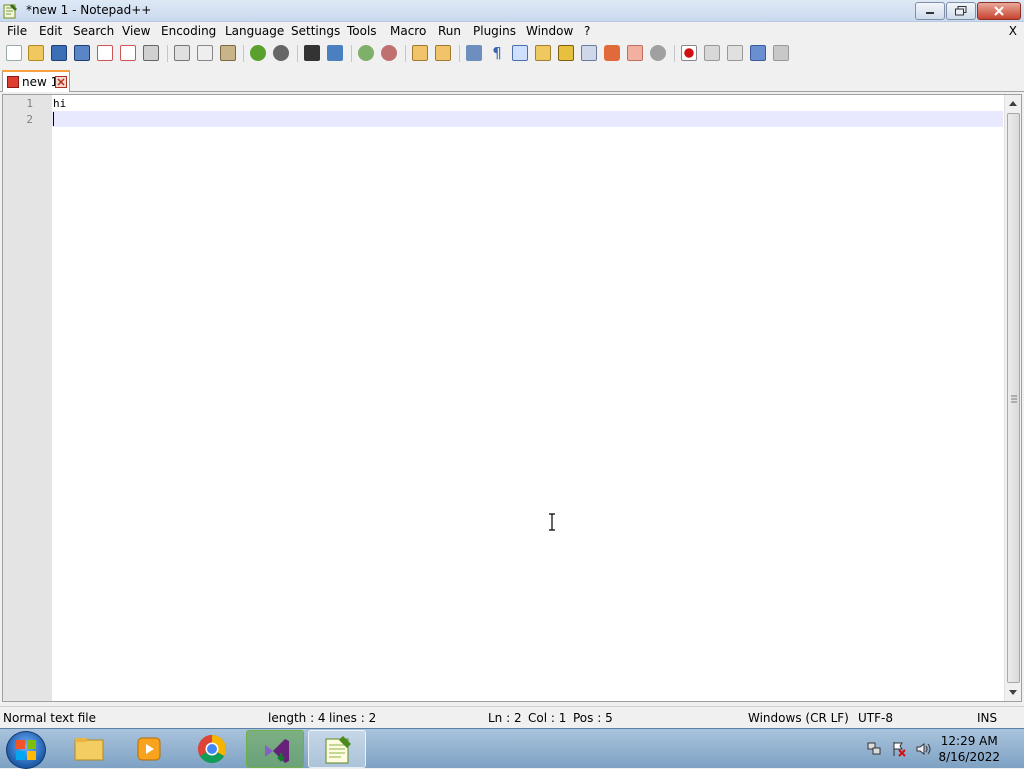  I want to click on status-col: Col : 1, so click(547, 718).